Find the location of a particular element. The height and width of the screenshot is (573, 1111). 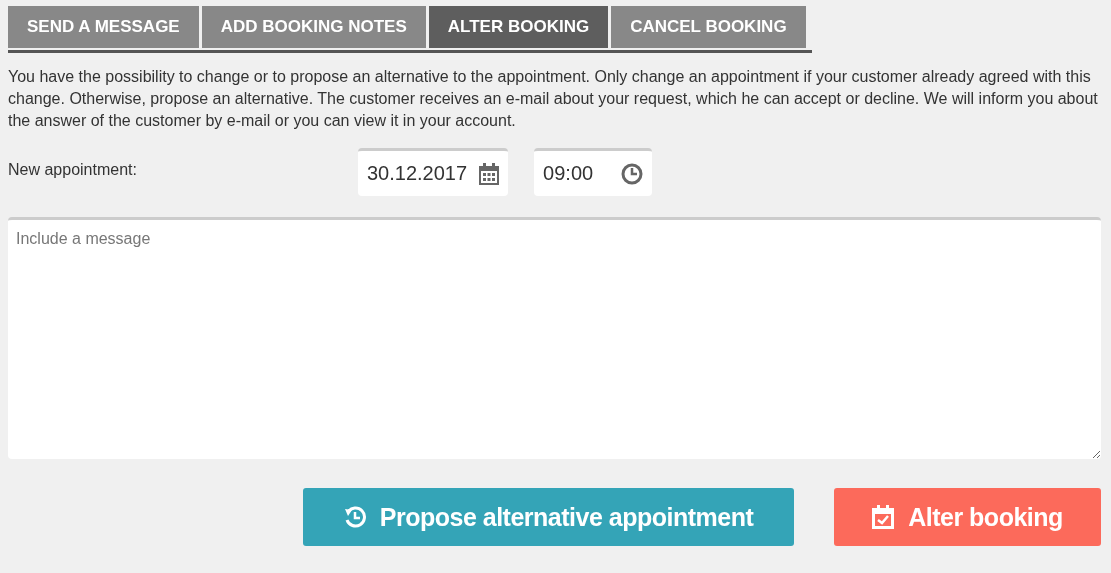

field-label: New appointment: is located at coordinates (73, 170).